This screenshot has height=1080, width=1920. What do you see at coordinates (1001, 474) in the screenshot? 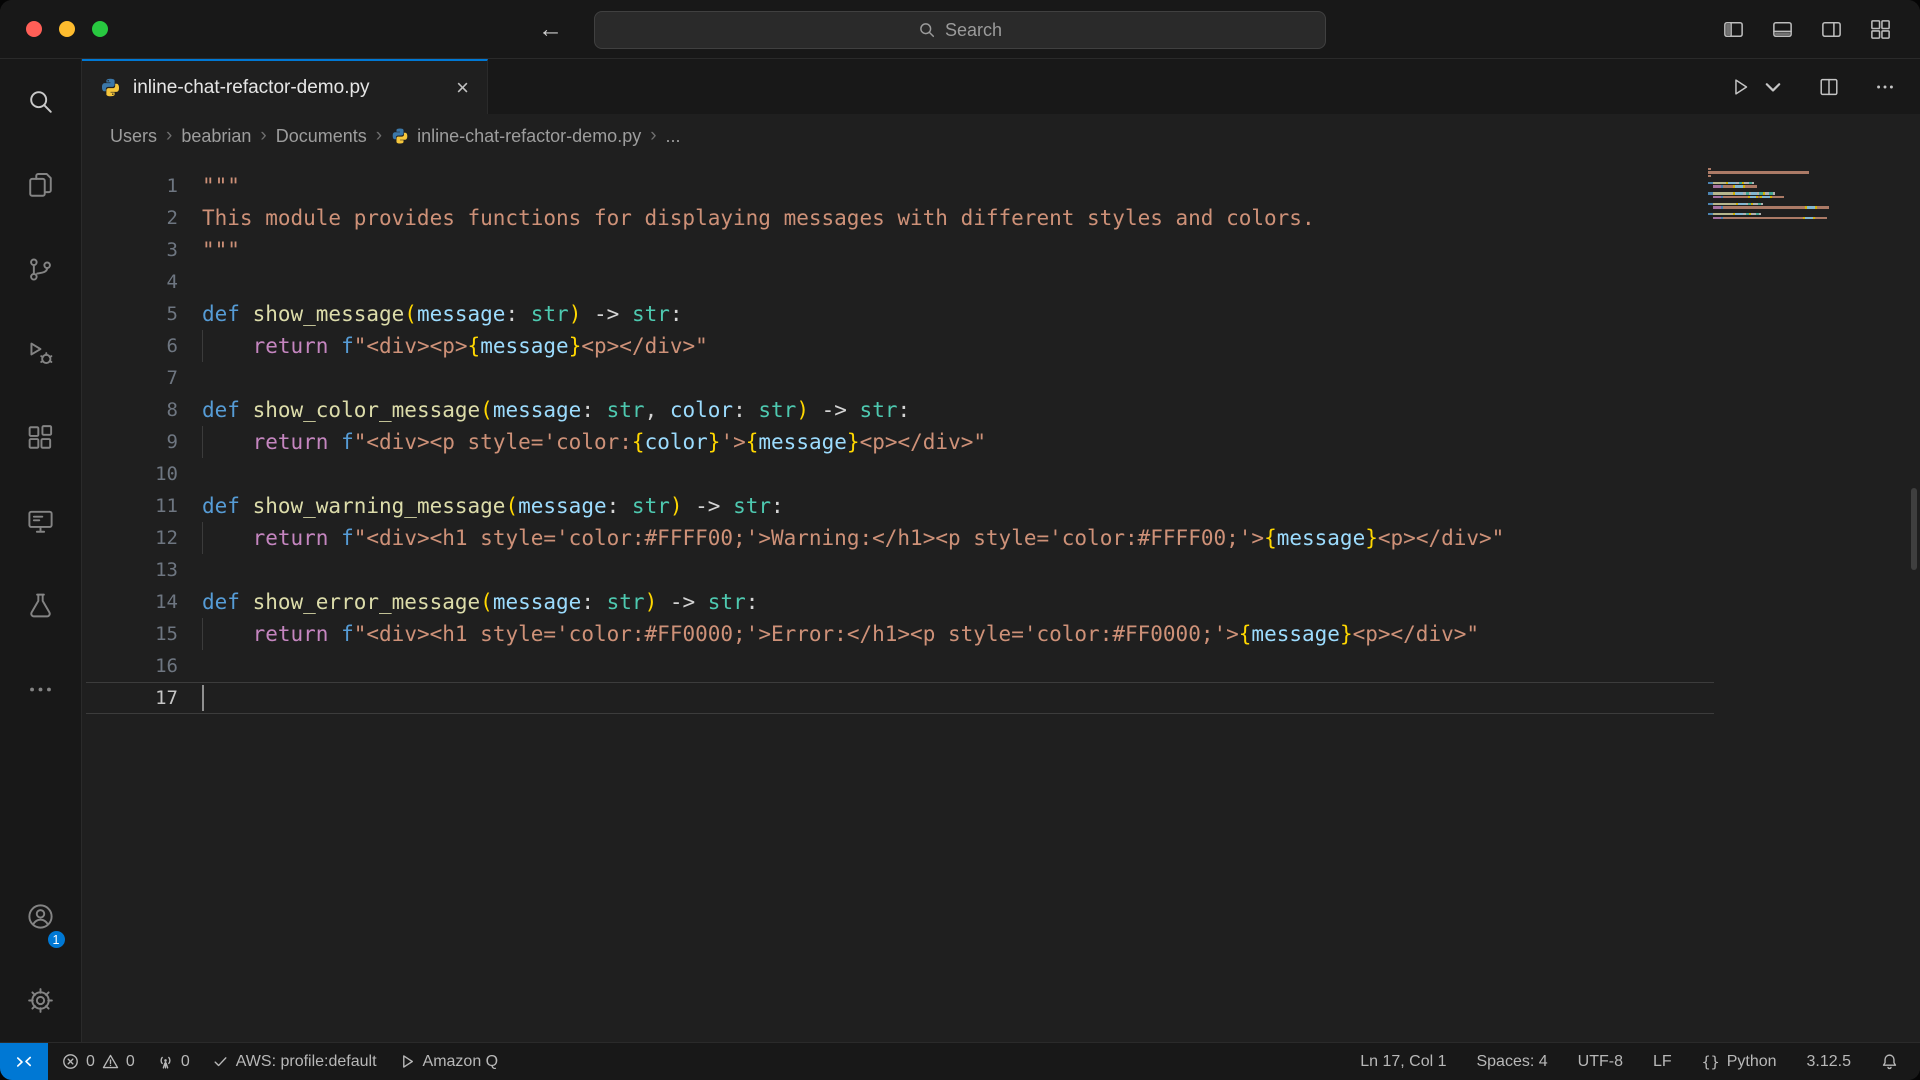
I see `code-line: 10` at bounding box center [1001, 474].